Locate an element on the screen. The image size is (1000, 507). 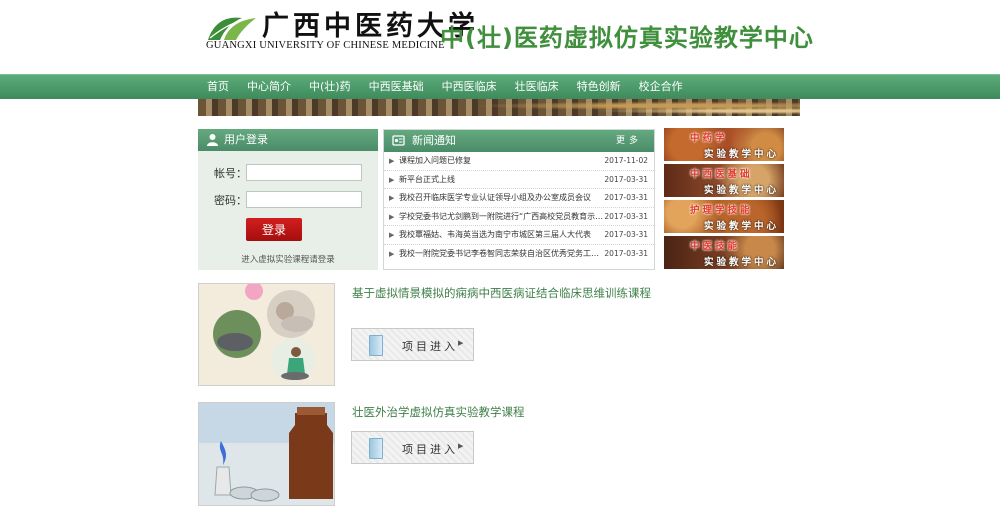
scroll-indicator-icon: ︿ is located at coordinates (984, 503).